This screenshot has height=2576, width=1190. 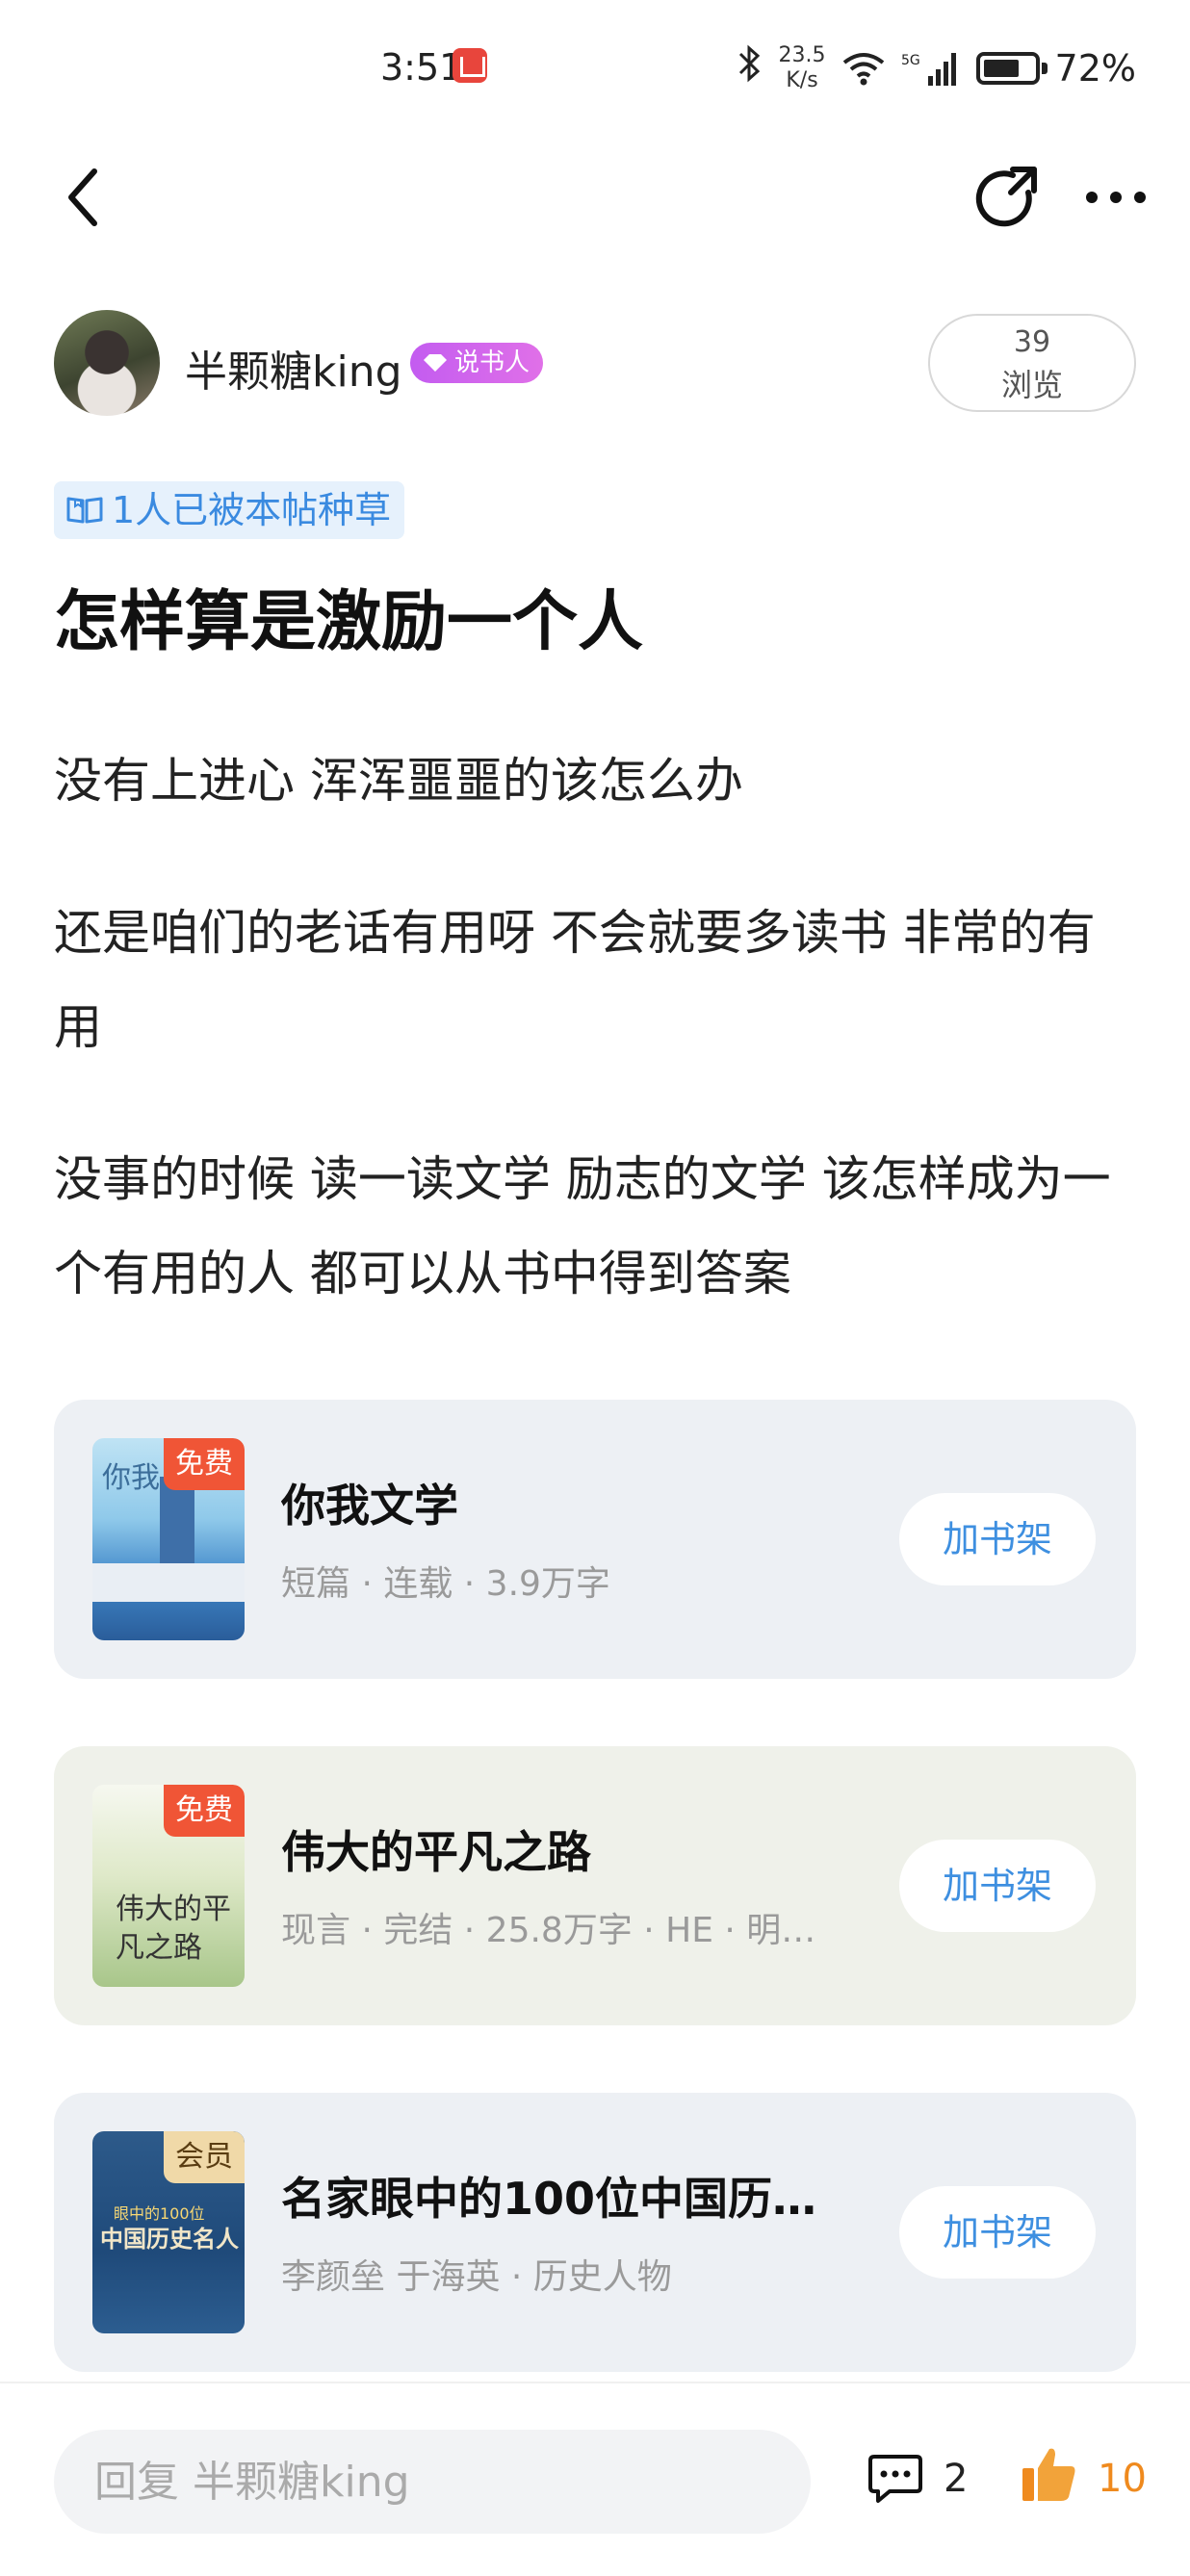 I want to click on seed-tag: 1人已被本帖种草, so click(x=230, y=510).